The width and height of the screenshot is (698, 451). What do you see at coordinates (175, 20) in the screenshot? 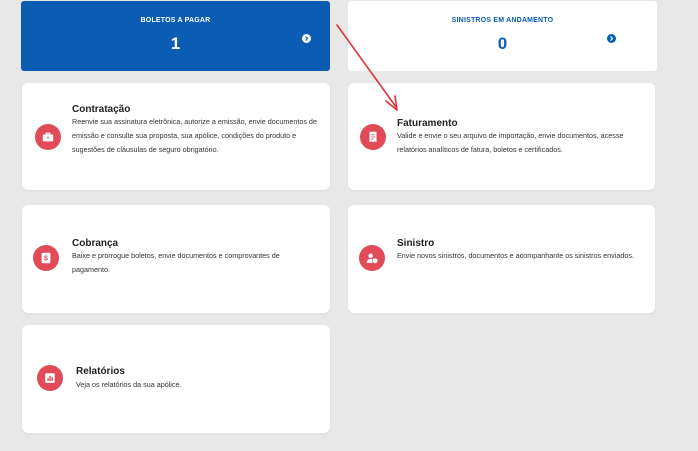
I see `boletos-a-pagar-label: BOLETOS A PAGAR` at bounding box center [175, 20].